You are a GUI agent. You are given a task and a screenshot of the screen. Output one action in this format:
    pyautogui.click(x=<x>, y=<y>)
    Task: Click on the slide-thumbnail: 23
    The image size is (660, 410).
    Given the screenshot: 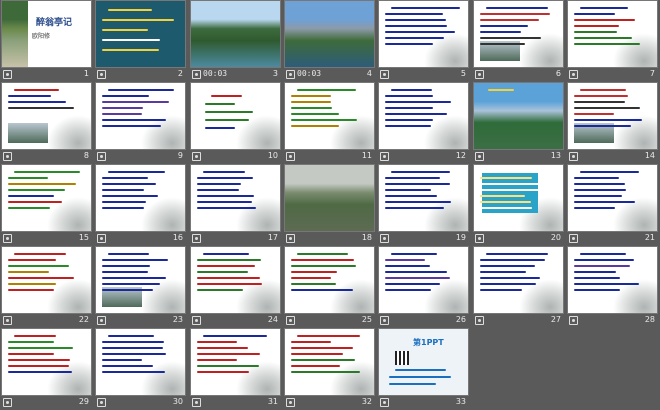 What is the action you would take?
    pyautogui.click(x=141, y=287)
    